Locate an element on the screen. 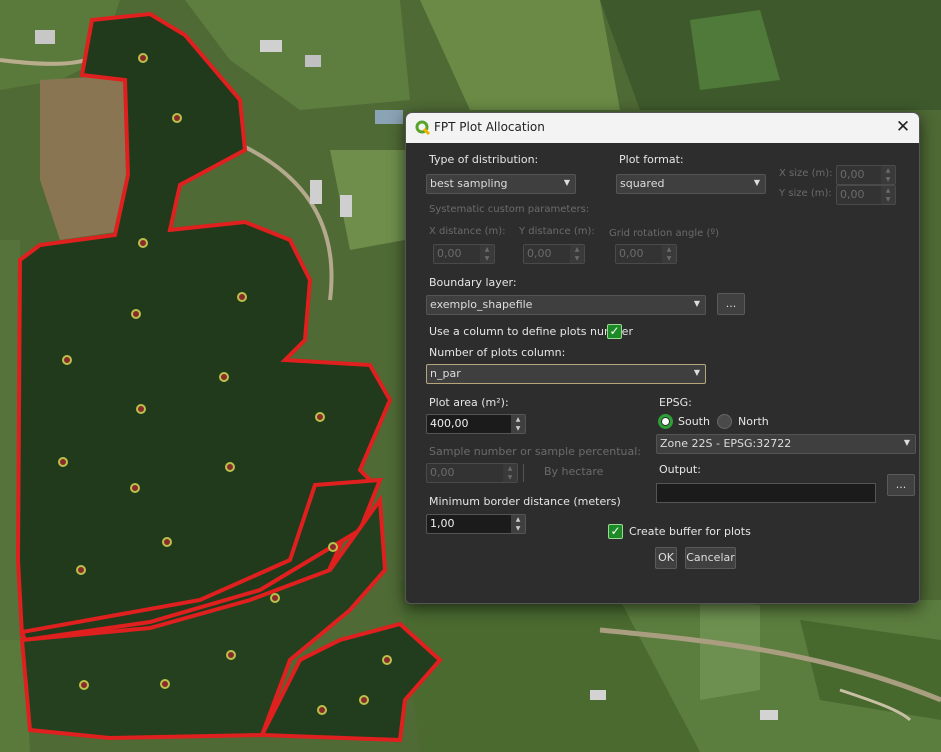 The width and height of the screenshot is (941, 752). rotation-value: 0,00 is located at coordinates (631, 253).